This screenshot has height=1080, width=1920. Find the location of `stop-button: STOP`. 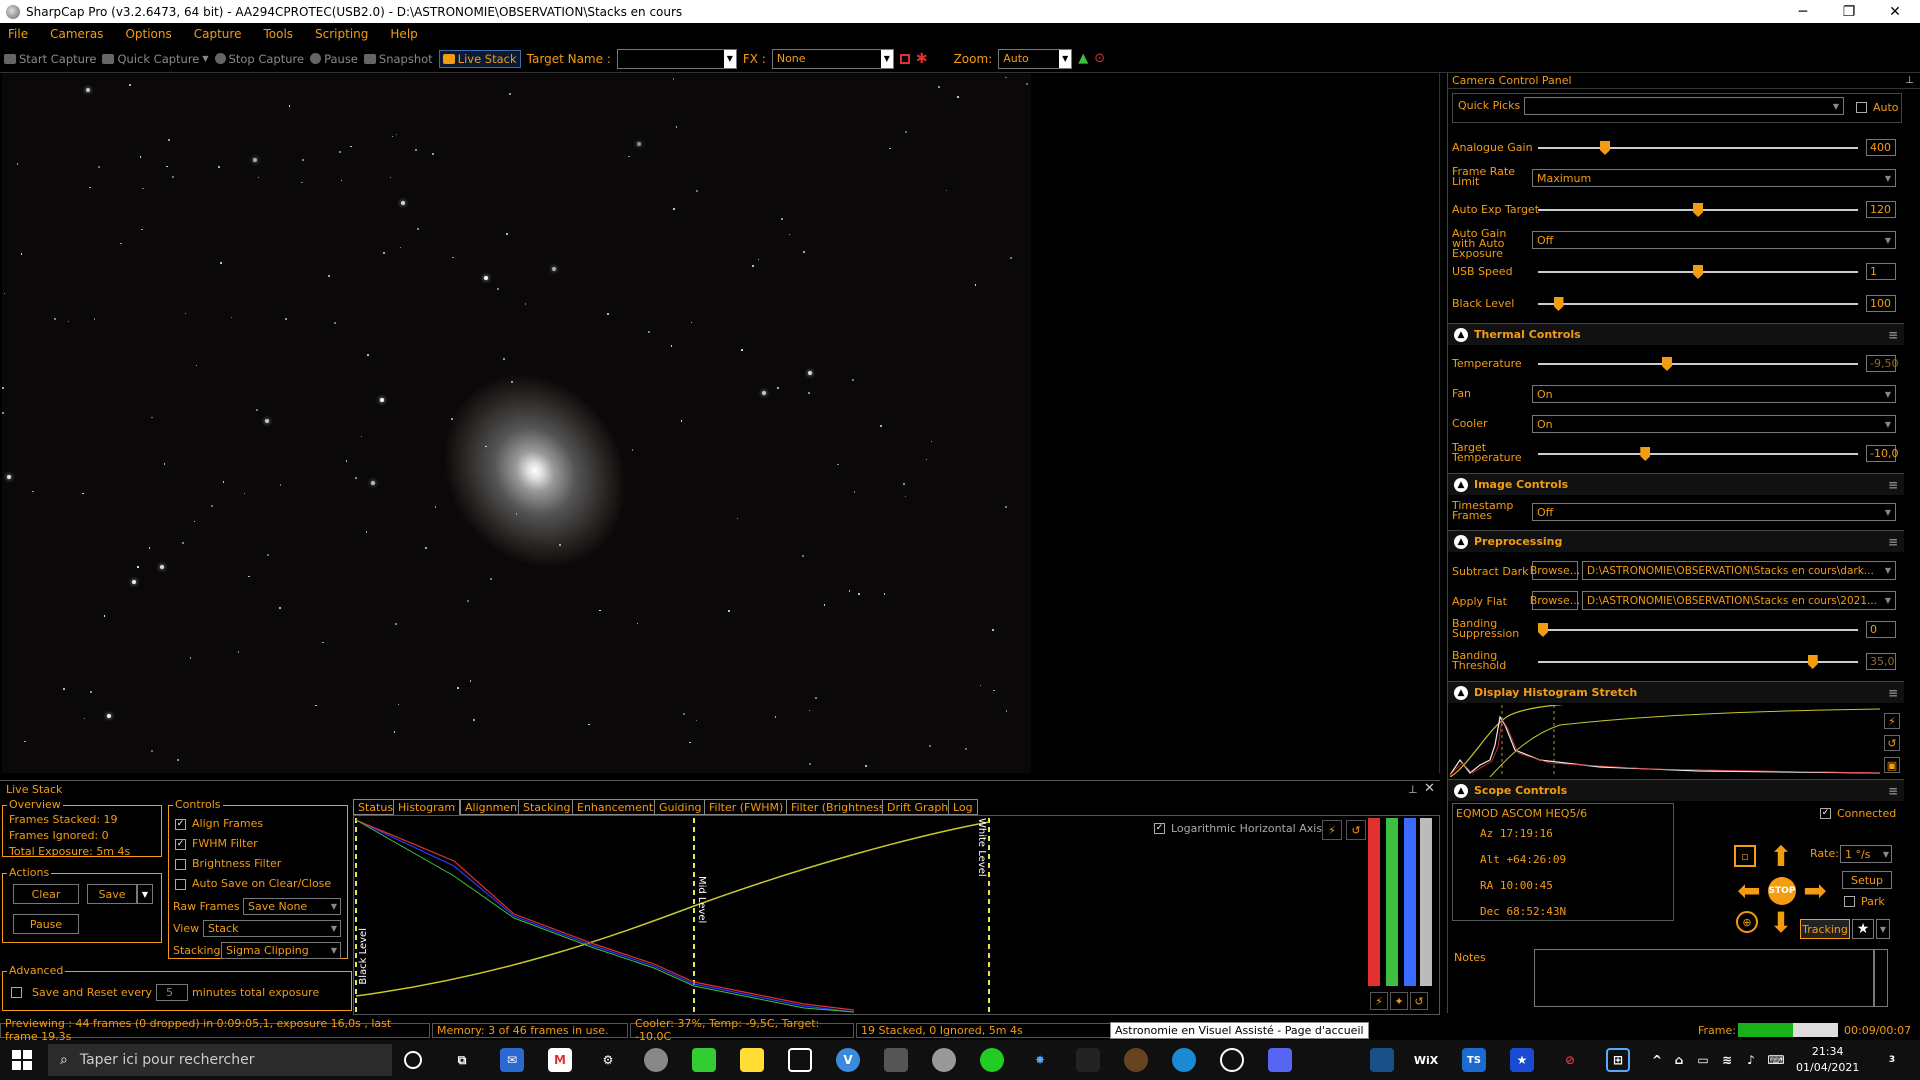

stop-button: STOP is located at coordinates (1782, 891).